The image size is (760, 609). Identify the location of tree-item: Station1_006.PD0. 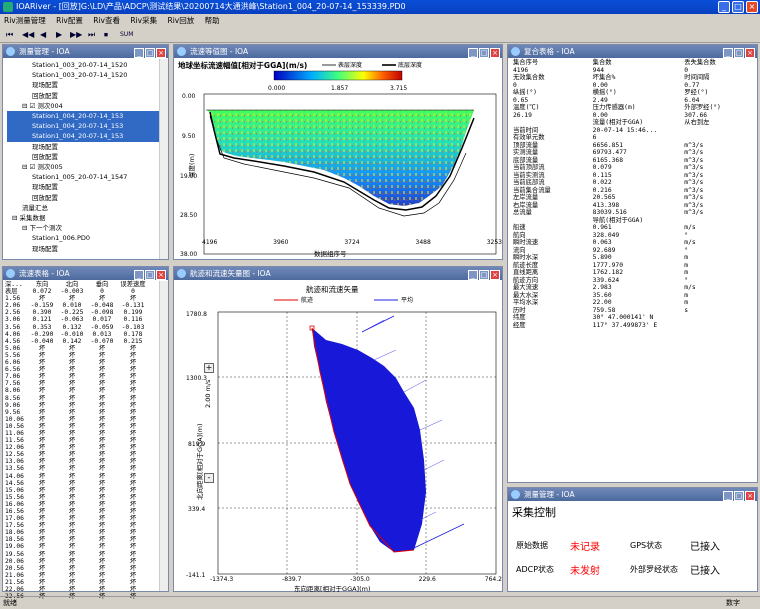
(85, 238).